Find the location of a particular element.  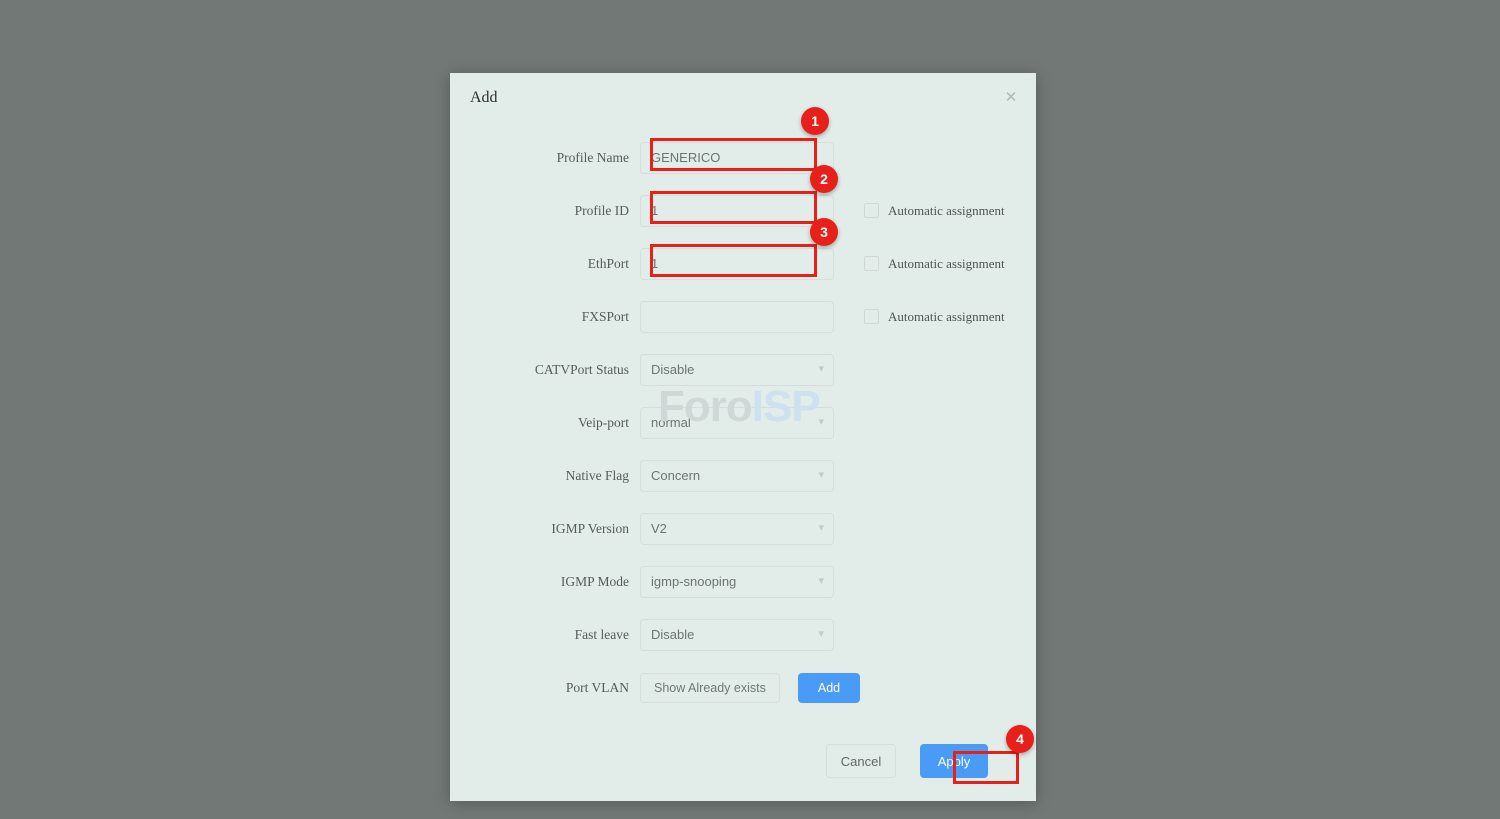

form-row-igmp-version: IGMP Version V2 ▾ is located at coordinates (743, 528).